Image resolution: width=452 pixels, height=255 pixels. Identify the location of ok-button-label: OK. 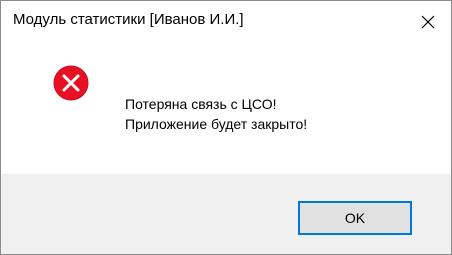
(355, 218).